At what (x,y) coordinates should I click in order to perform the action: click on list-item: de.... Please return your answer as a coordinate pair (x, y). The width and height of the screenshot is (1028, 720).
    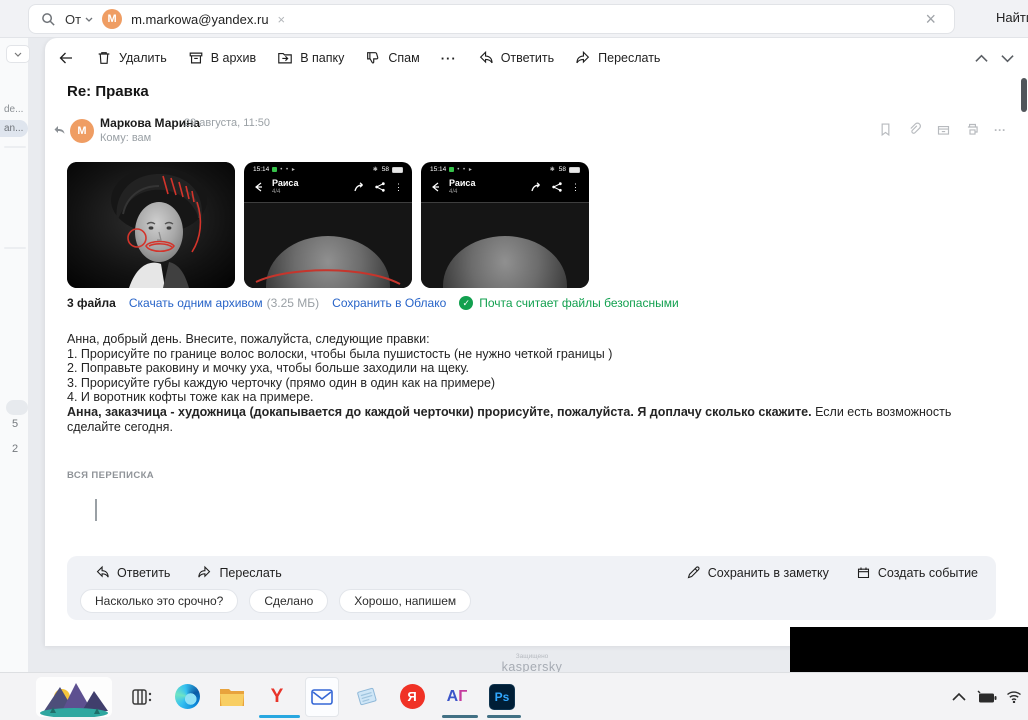
    Looking at the image, I should click on (13, 109).